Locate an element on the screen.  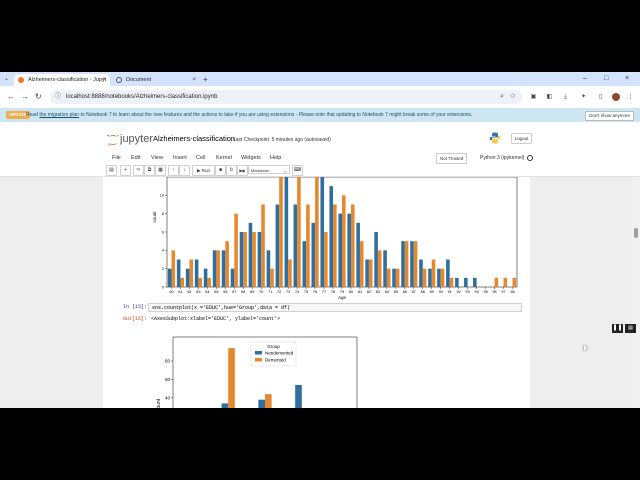
menu-insert: Insert is located at coordinates (180, 158).